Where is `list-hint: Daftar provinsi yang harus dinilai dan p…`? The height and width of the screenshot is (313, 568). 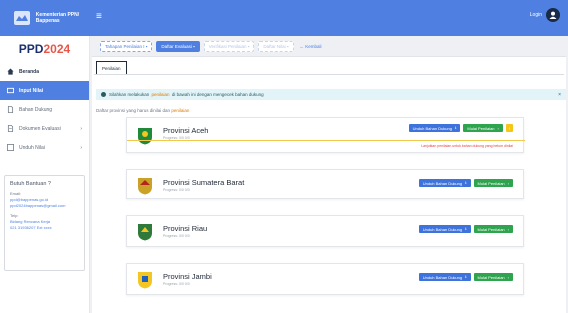
list-hint: Daftar provinsi yang harus dinilai dan p… is located at coordinates (142, 110).